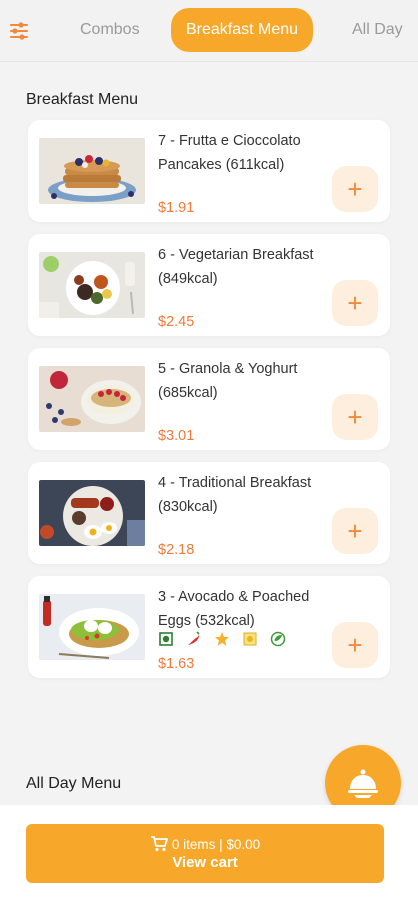  What do you see at coordinates (236, 267) in the screenshot?
I see `item-name: 6 - Vegetarian Breakfast (849kcal)` at bounding box center [236, 267].